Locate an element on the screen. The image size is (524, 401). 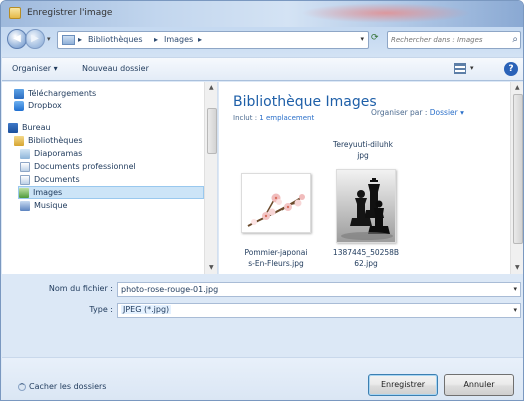
filename-combobox: ▾ is located at coordinates (319, 289).